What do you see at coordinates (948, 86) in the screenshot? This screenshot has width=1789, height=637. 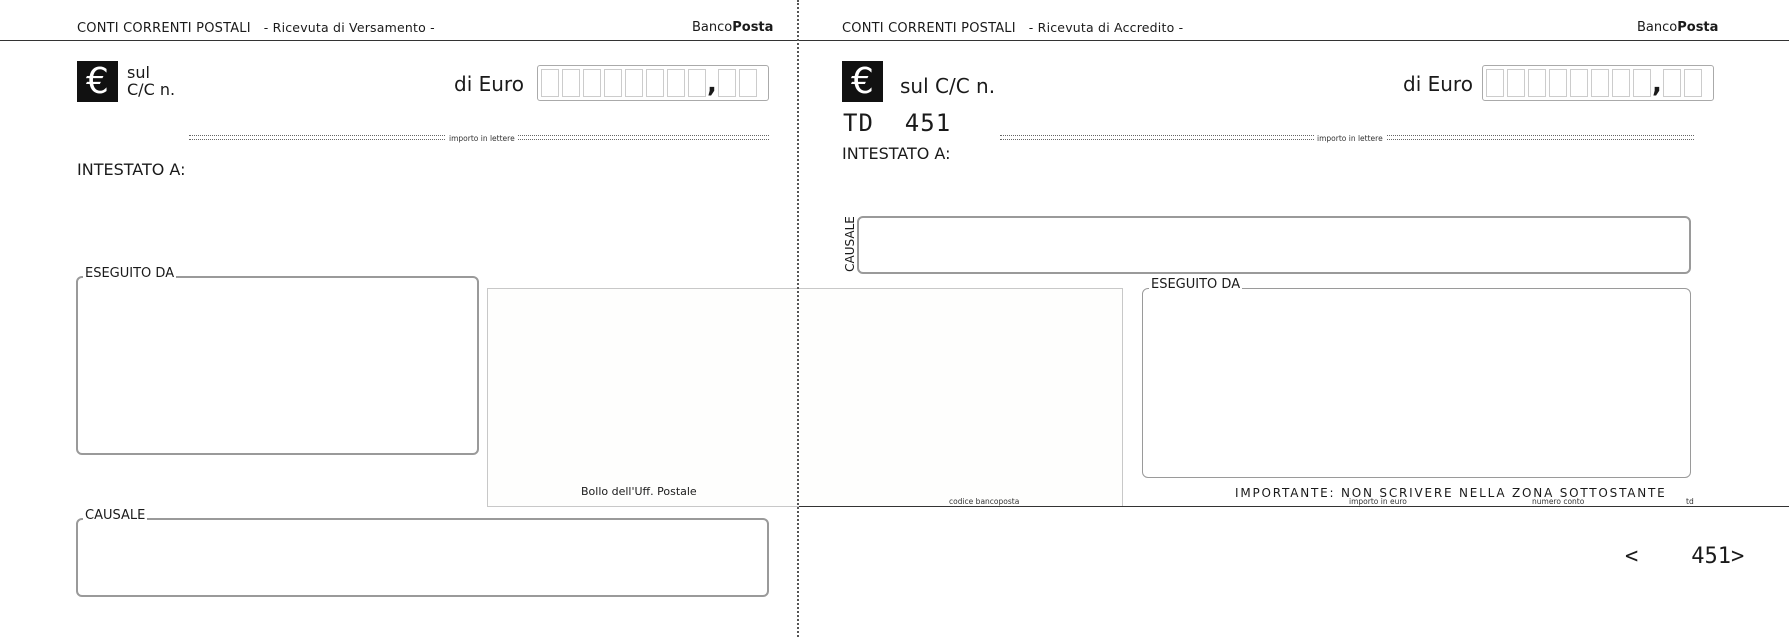 I see `right-account-label: sul C/C n.` at bounding box center [948, 86].